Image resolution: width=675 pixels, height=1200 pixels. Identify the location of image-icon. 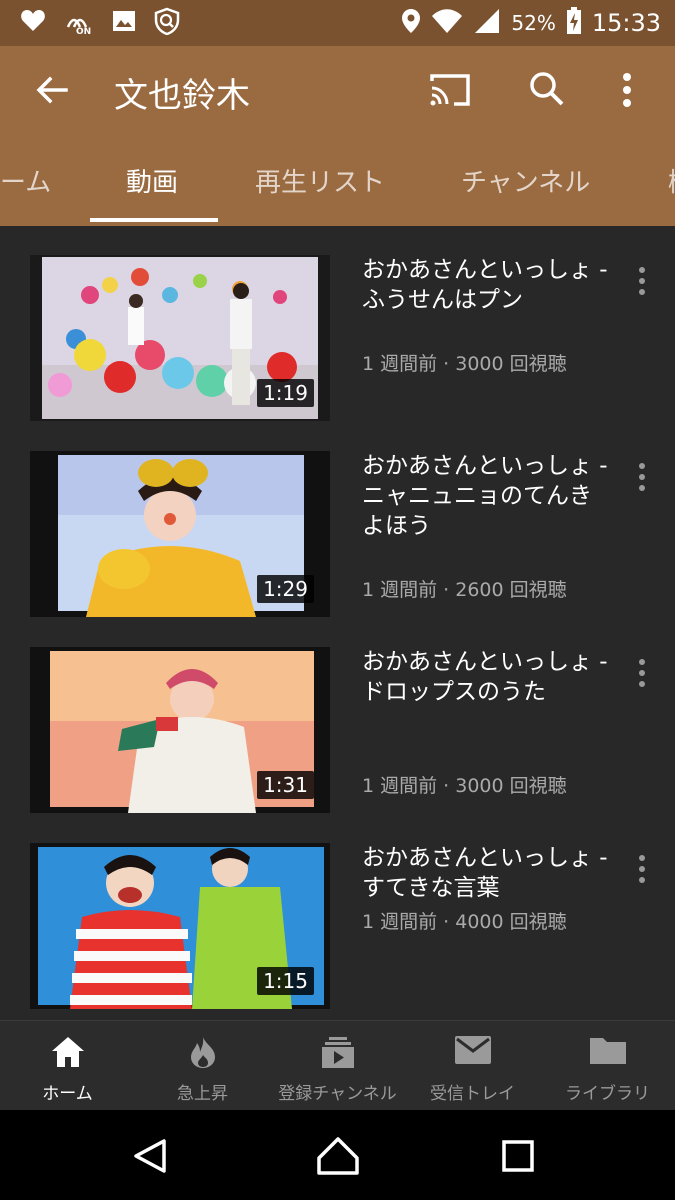
(124, 23).